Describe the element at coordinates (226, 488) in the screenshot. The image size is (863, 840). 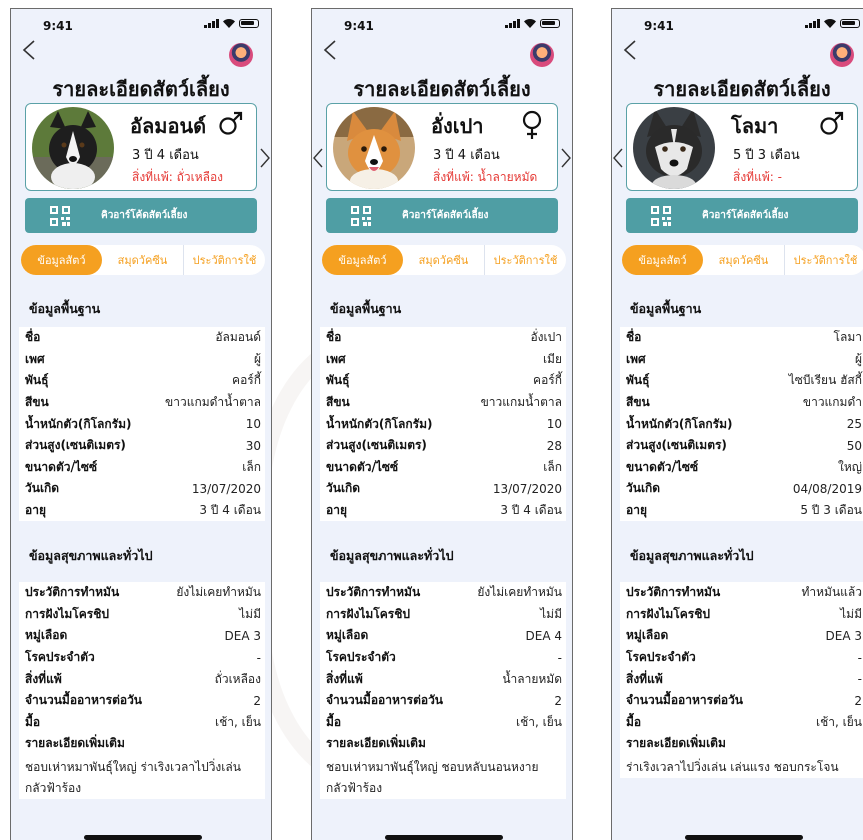
I see `info-value: 13/07/2020` at that location.